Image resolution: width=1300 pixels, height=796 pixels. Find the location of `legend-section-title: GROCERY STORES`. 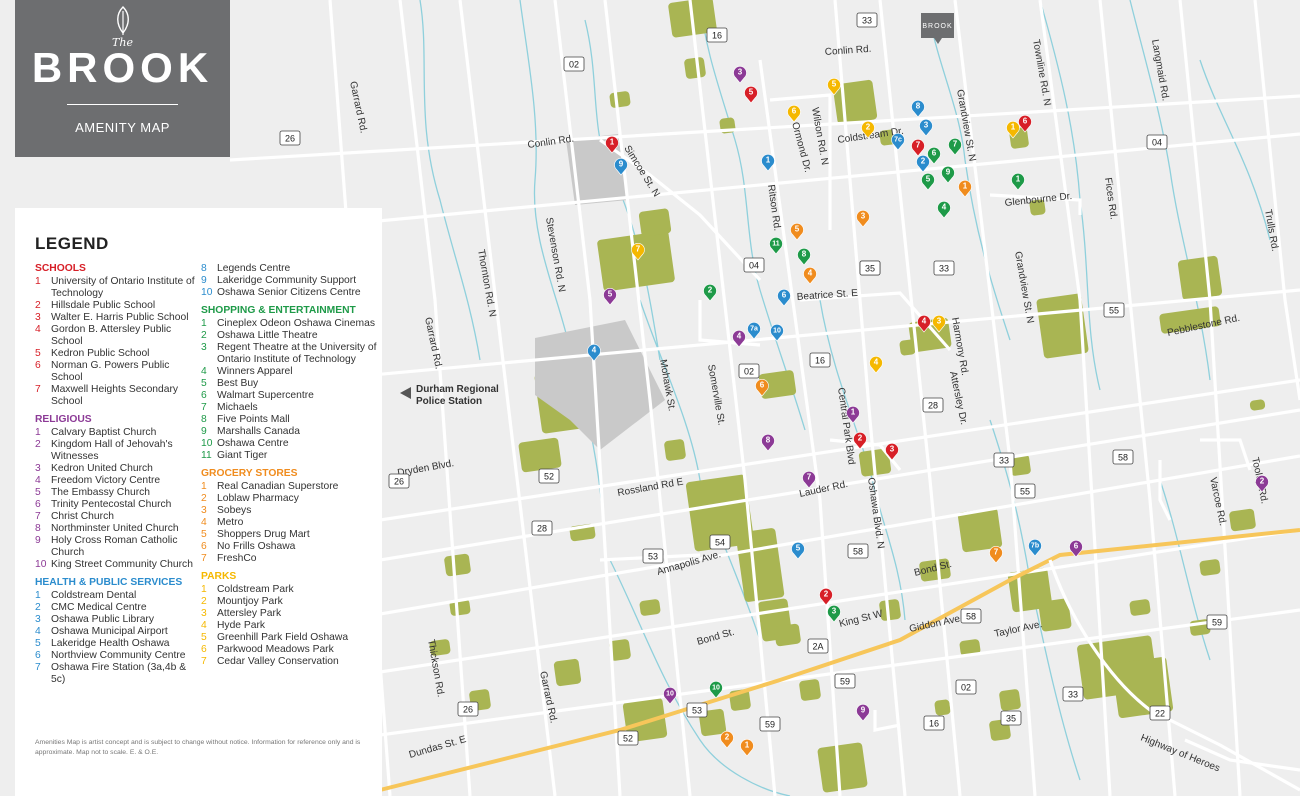

legend-section-title: GROCERY STORES is located at coordinates (249, 473).